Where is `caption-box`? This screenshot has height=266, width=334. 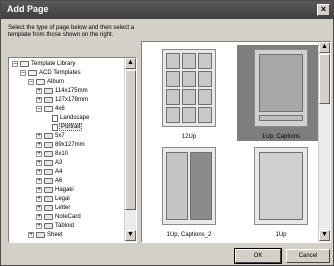
caption-box is located at coordinates (281, 118).